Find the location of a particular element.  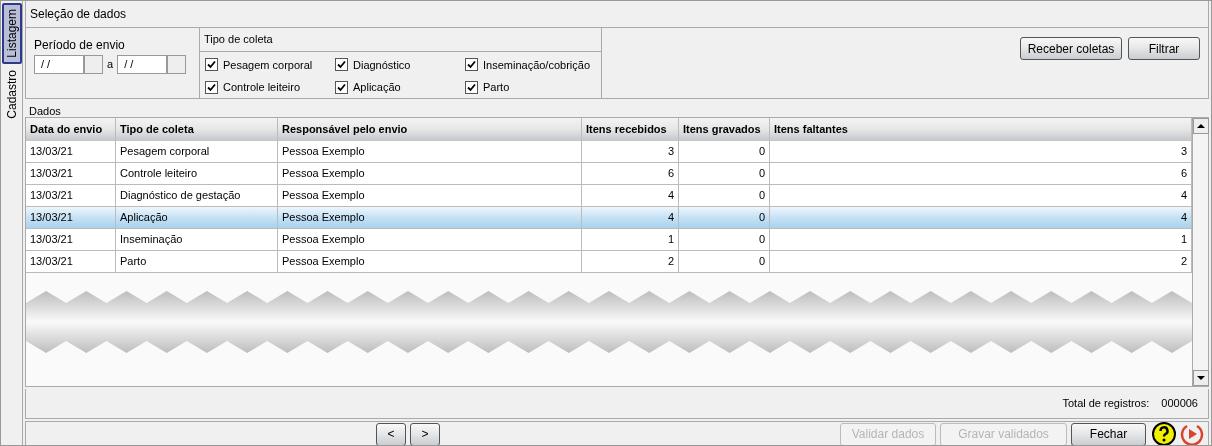

exit-icon is located at coordinates (1192, 433).